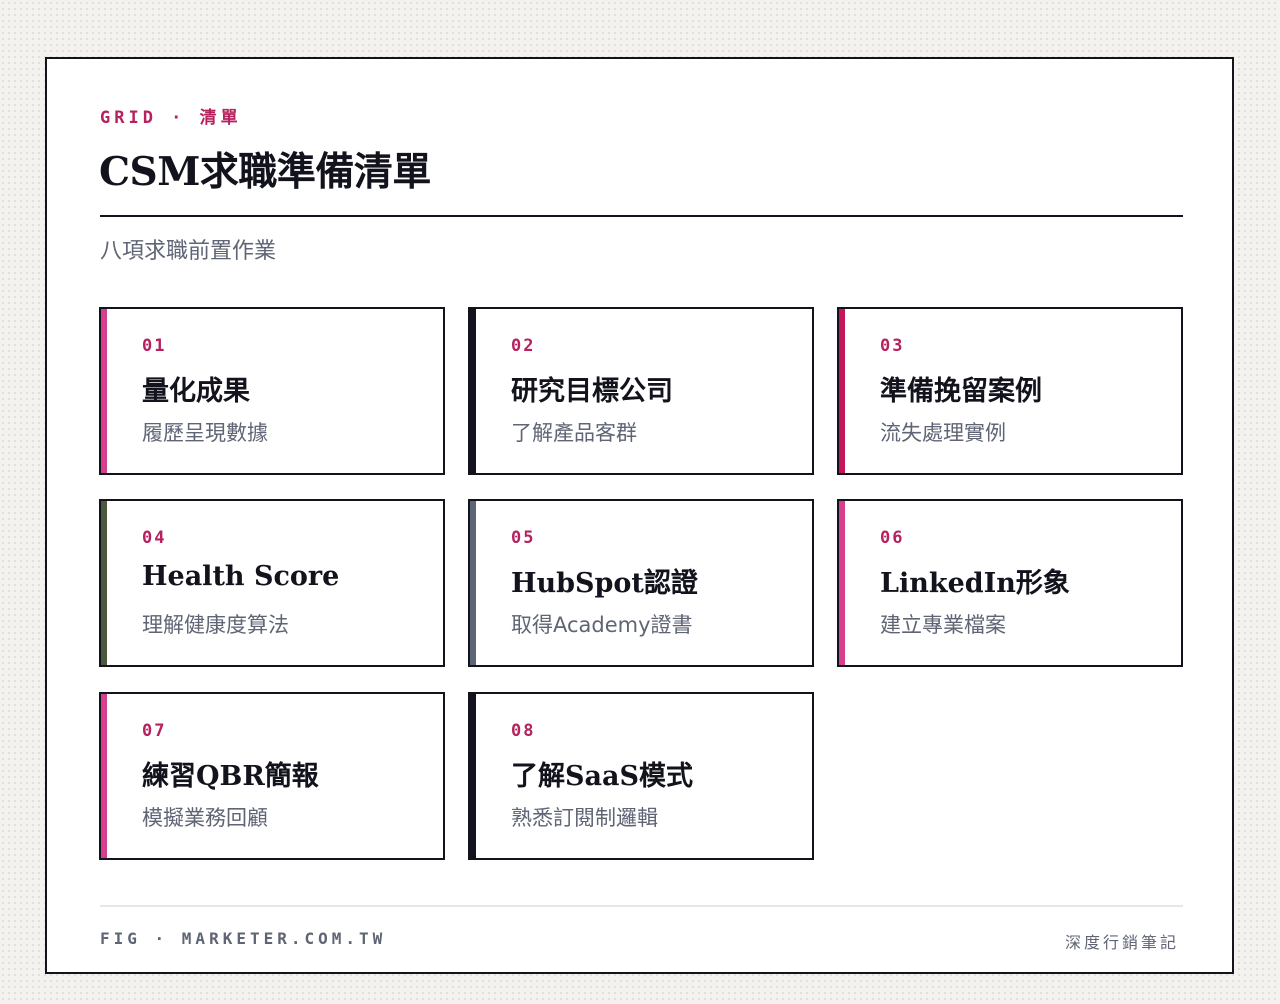 The height and width of the screenshot is (1004, 1280). I want to click on card-title: 量化成果, so click(196, 391).